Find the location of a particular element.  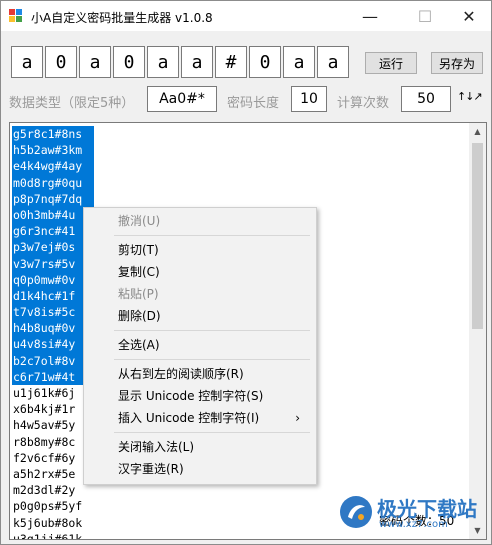

menu-item-label: 撤消(U) is located at coordinates (139, 221).